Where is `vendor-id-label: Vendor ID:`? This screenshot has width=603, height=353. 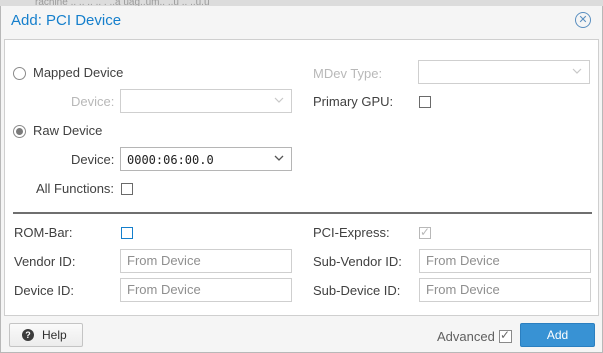
vendor-id-label: Vendor ID: is located at coordinates (45, 261).